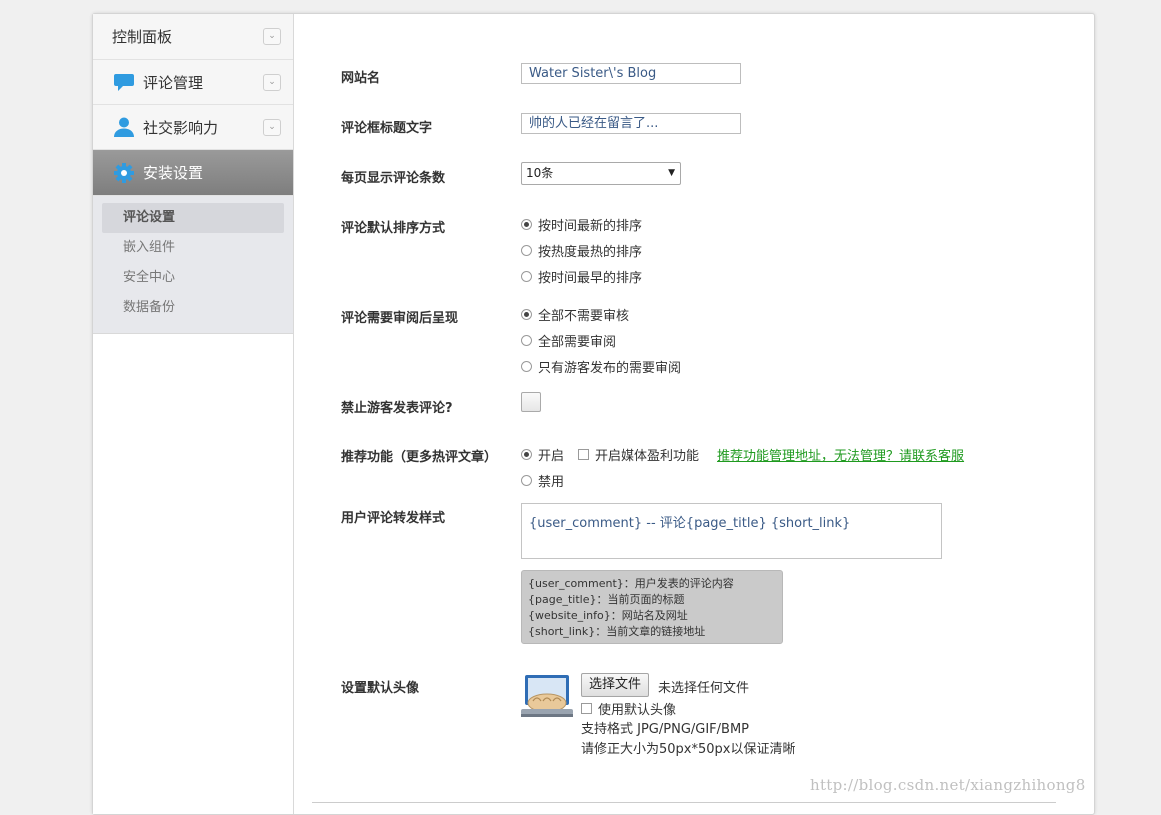 The width and height of the screenshot is (1161, 815). I want to click on sidebar-item-dashboard: 控制面板 ⌄, so click(193, 37).